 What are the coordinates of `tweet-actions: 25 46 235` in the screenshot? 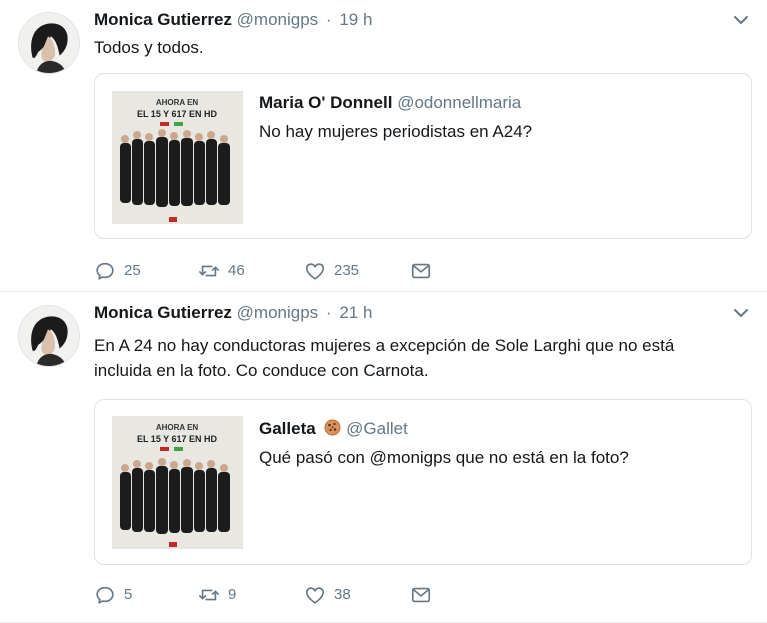 It's located at (304, 271).